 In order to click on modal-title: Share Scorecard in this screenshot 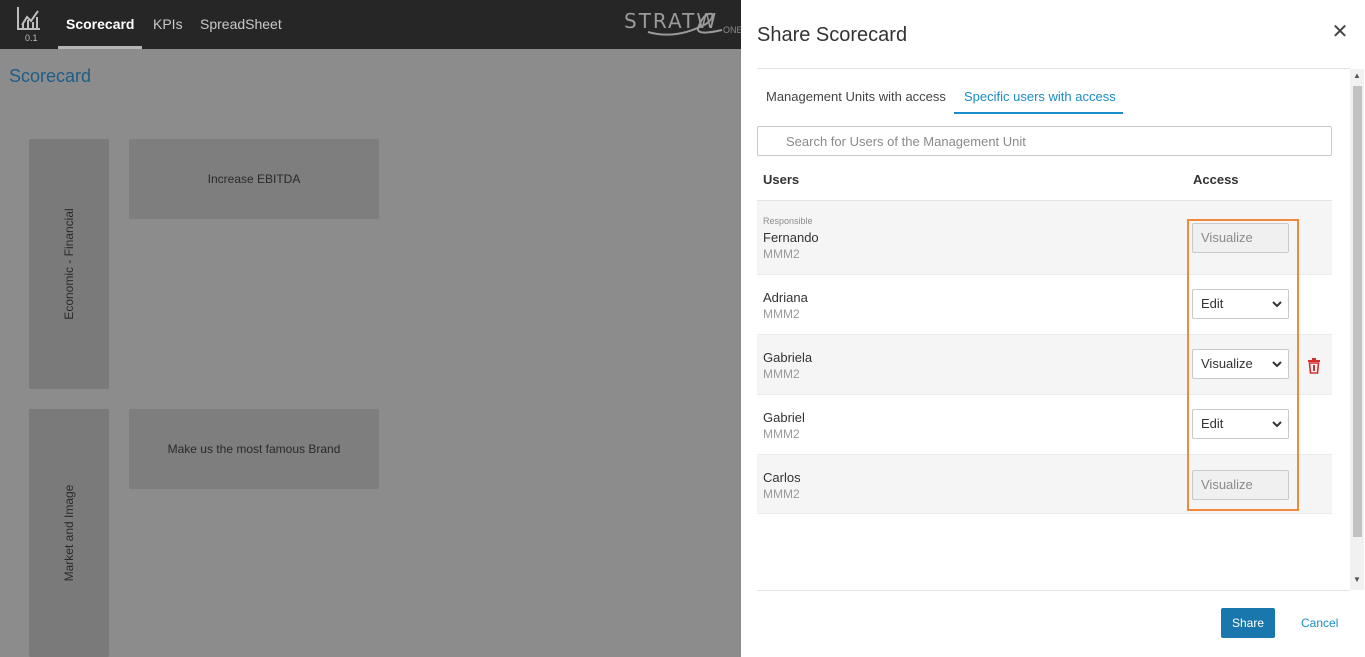, I will do `click(832, 35)`.